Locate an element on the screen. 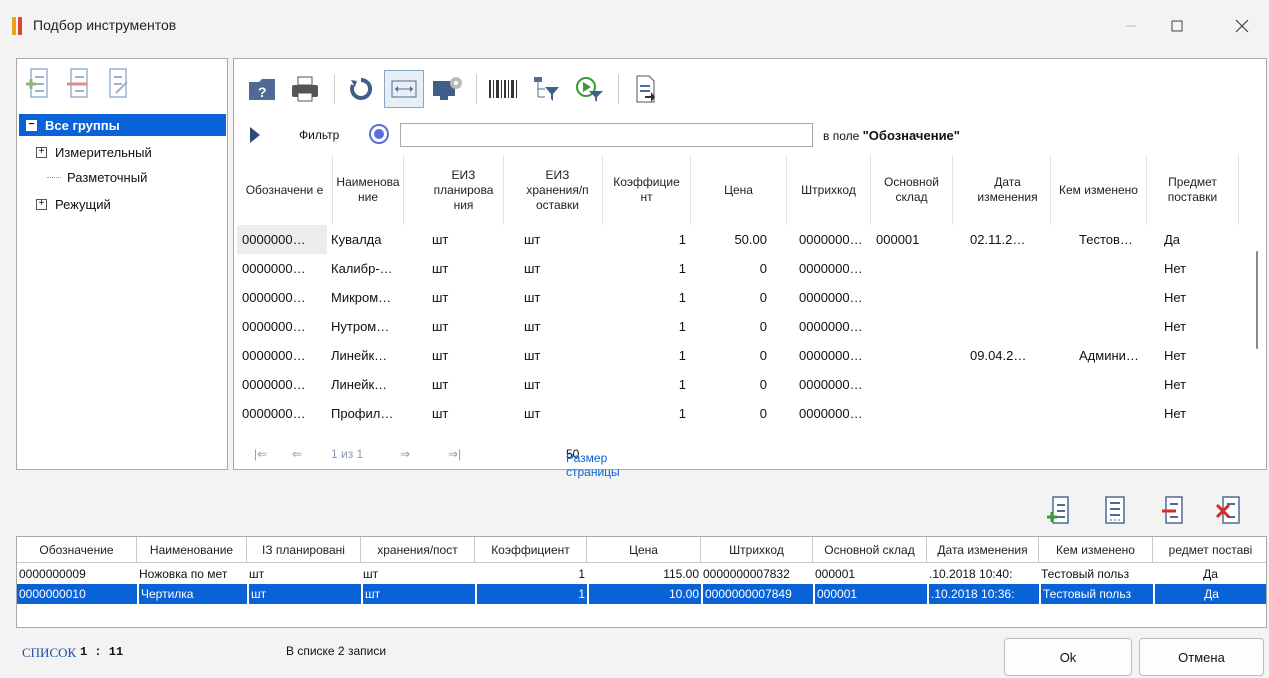 This screenshot has width=1269, height=678. add-row-icon is located at coordinates (1058, 511).